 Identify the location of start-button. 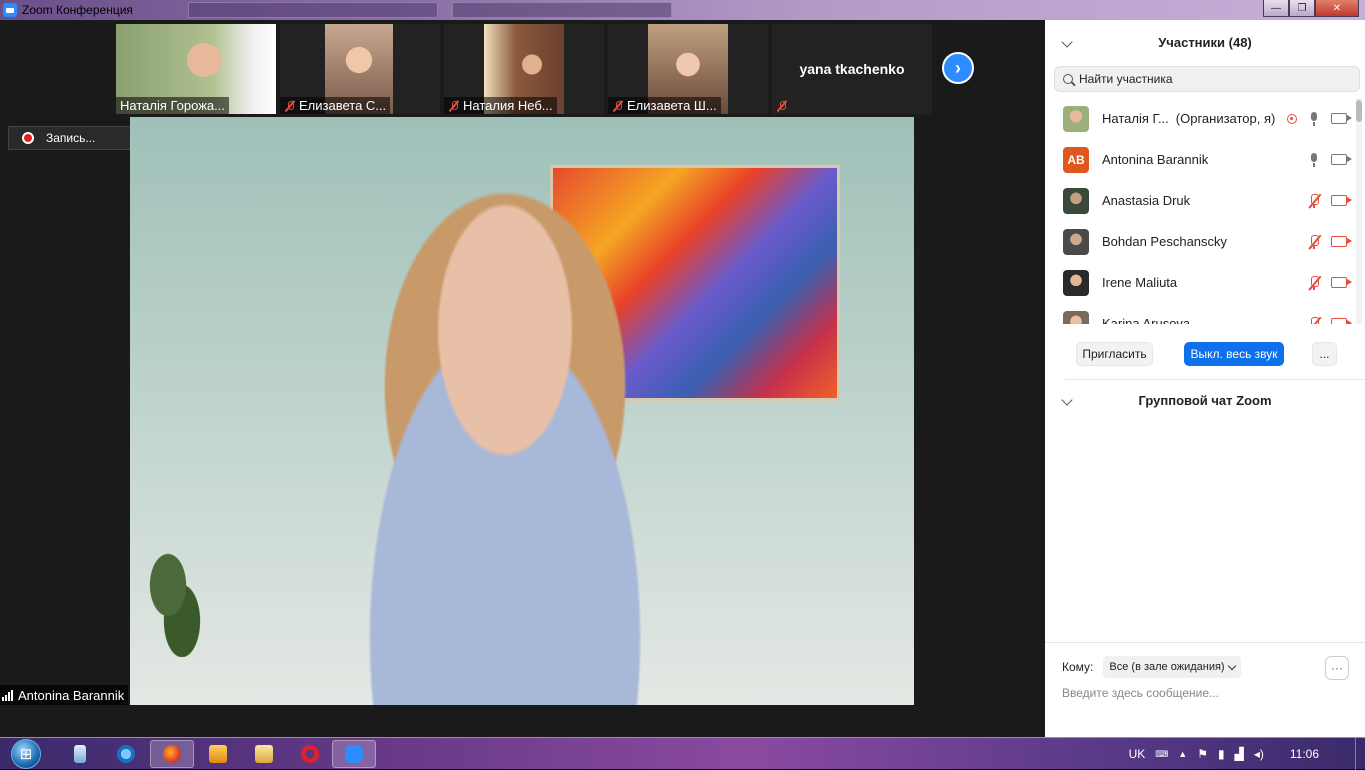
(26, 754).